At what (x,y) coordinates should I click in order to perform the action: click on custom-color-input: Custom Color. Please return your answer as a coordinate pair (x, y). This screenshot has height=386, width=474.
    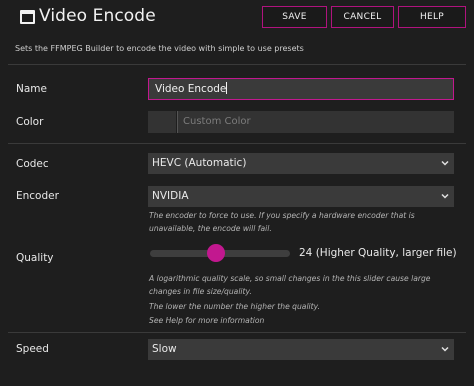
    Looking at the image, I should click on (315, 122).